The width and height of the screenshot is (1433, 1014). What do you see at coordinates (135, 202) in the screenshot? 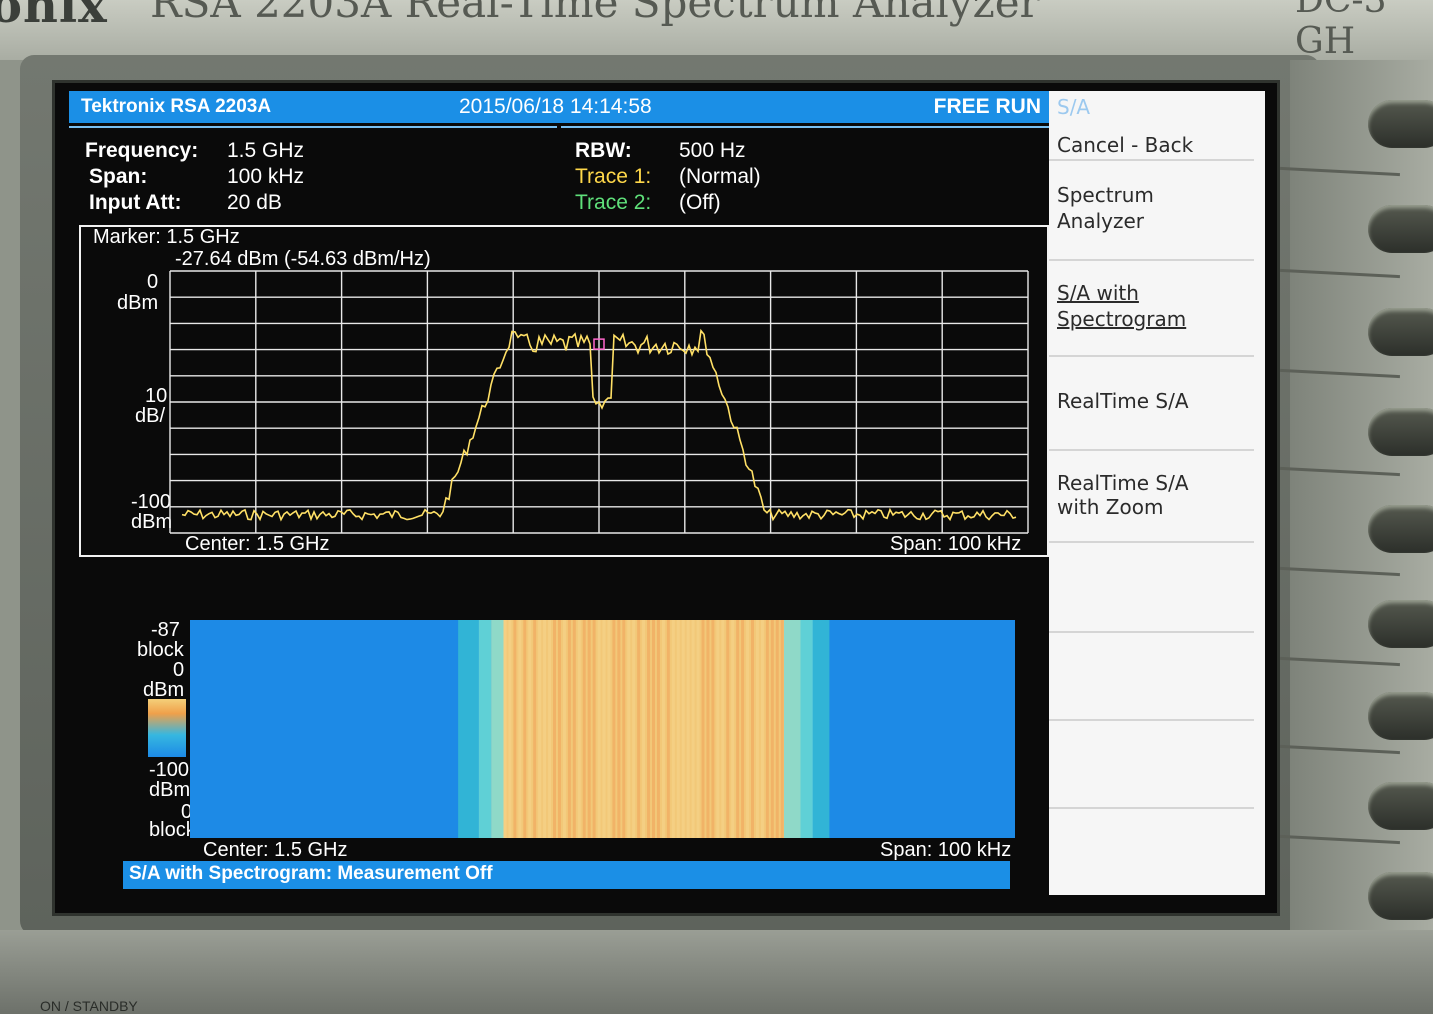
I see `input-att-label: Input Att:` at bounding box center [135, 202].